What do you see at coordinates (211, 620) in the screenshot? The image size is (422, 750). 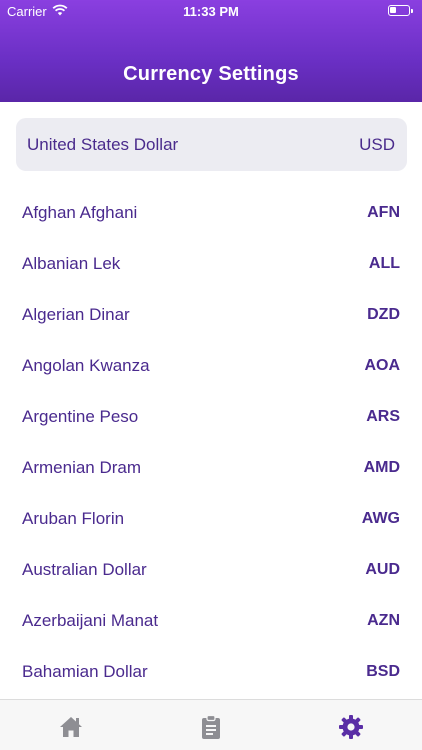 I see `currency-row-azn: Azerbaijani Manat AZN` at bounding box center [211, 620].